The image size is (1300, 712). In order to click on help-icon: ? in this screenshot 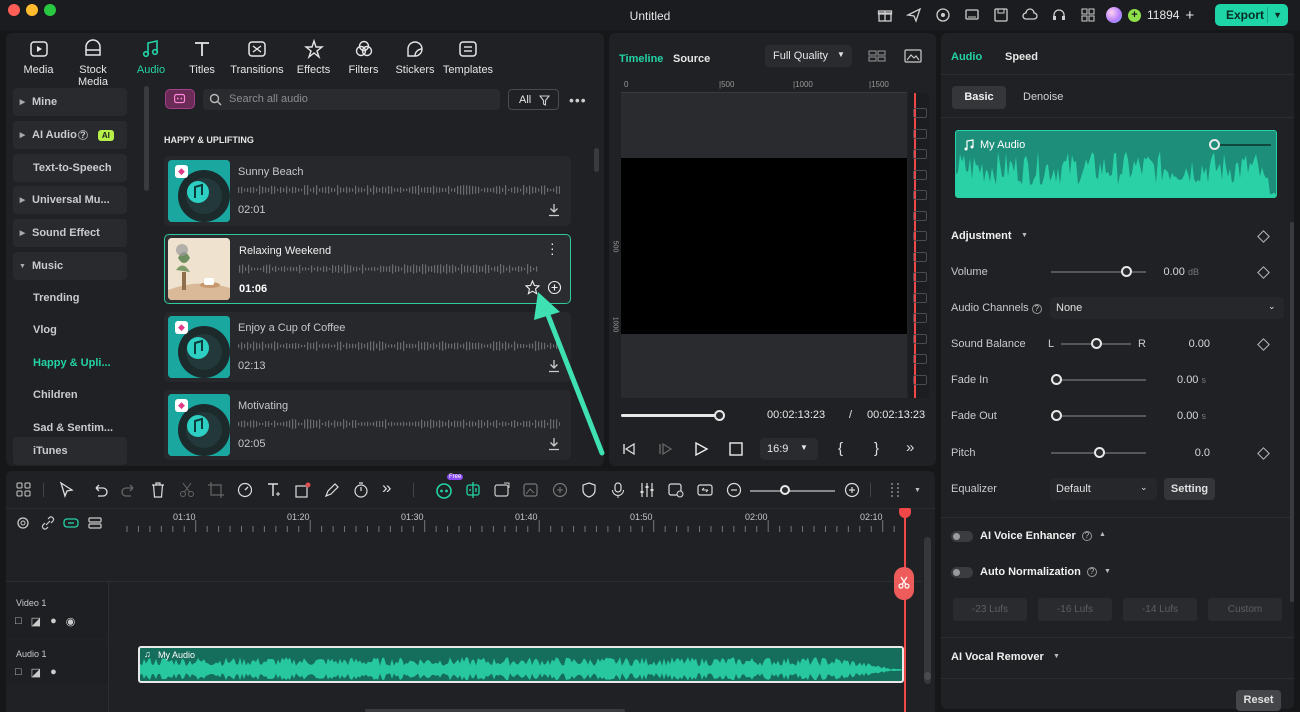, I will do `click(1087, 536)`.